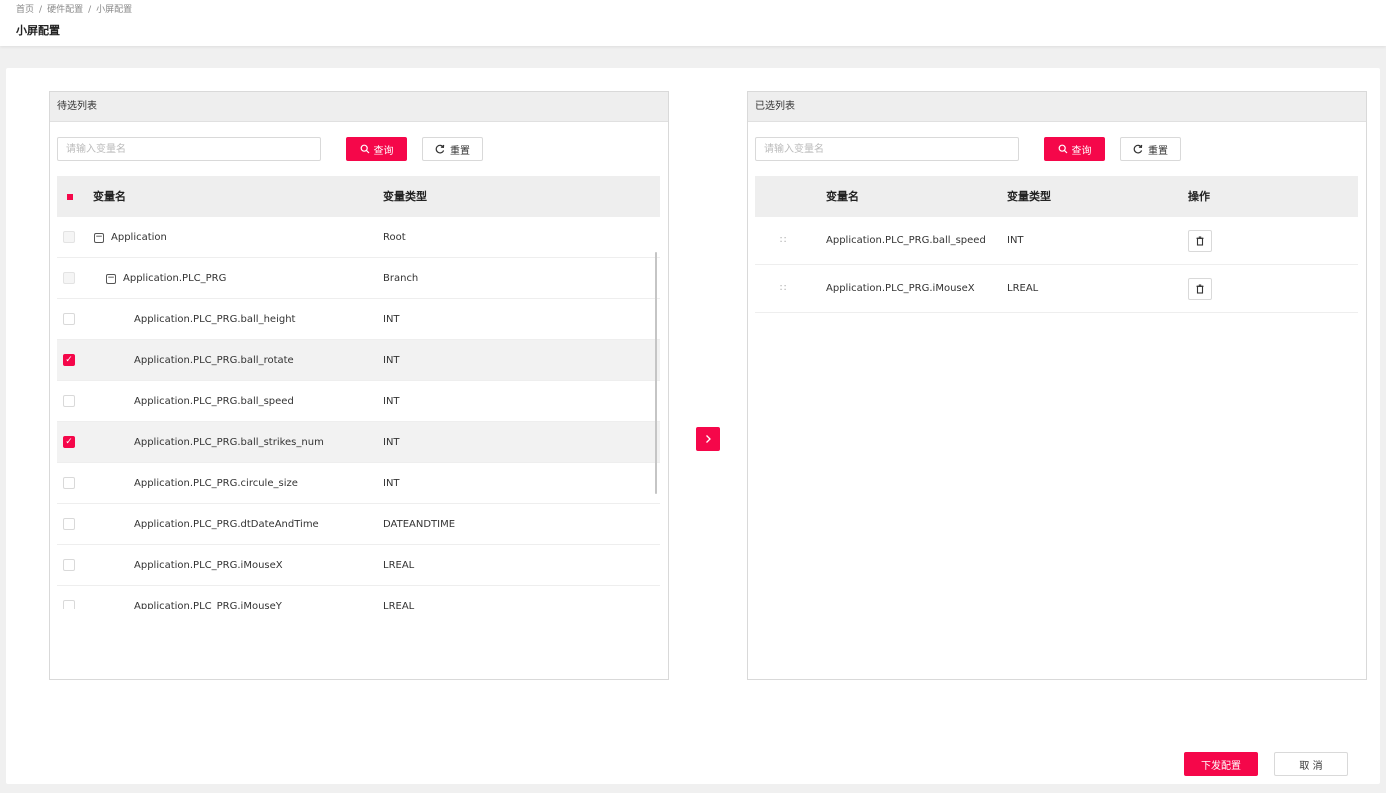  What do you see at coordinates (358, 597) in the screenshot?
I see `table-row: Application.PLC_PRG.iMouseY LREAL` at bounding box center [358, 597].